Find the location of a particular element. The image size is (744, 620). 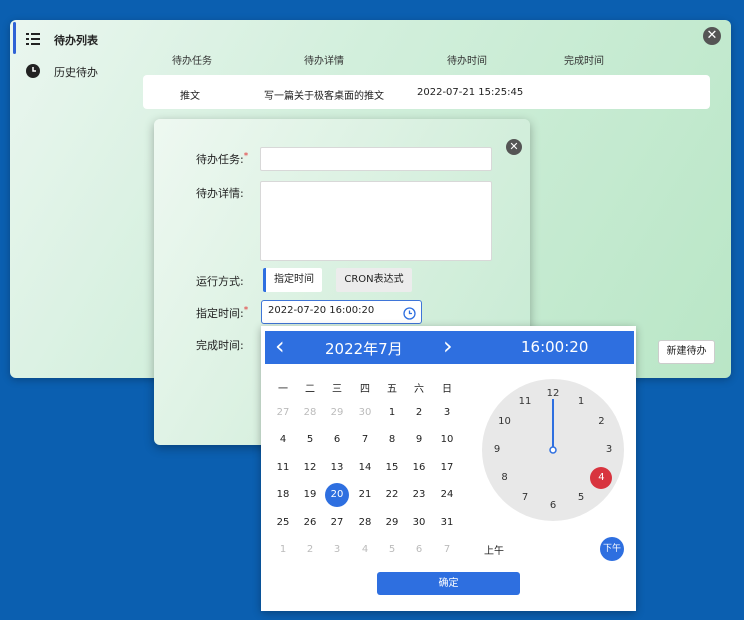

new-todo-button: 新建待办 is located at coordinates (686, 352).